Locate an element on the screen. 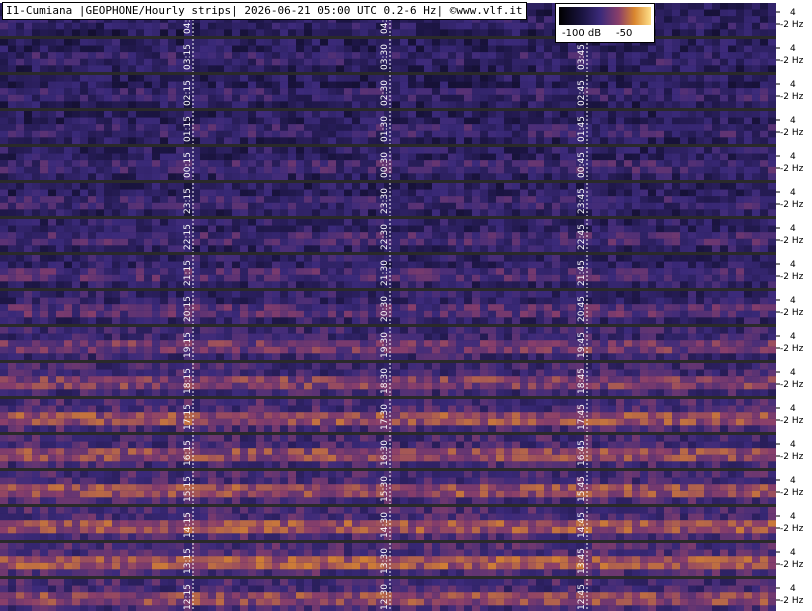 Image resolution: width=812 pixels, height=611 pixels. y-tick-label: -2 Hz is located at coordinates (792, 97).